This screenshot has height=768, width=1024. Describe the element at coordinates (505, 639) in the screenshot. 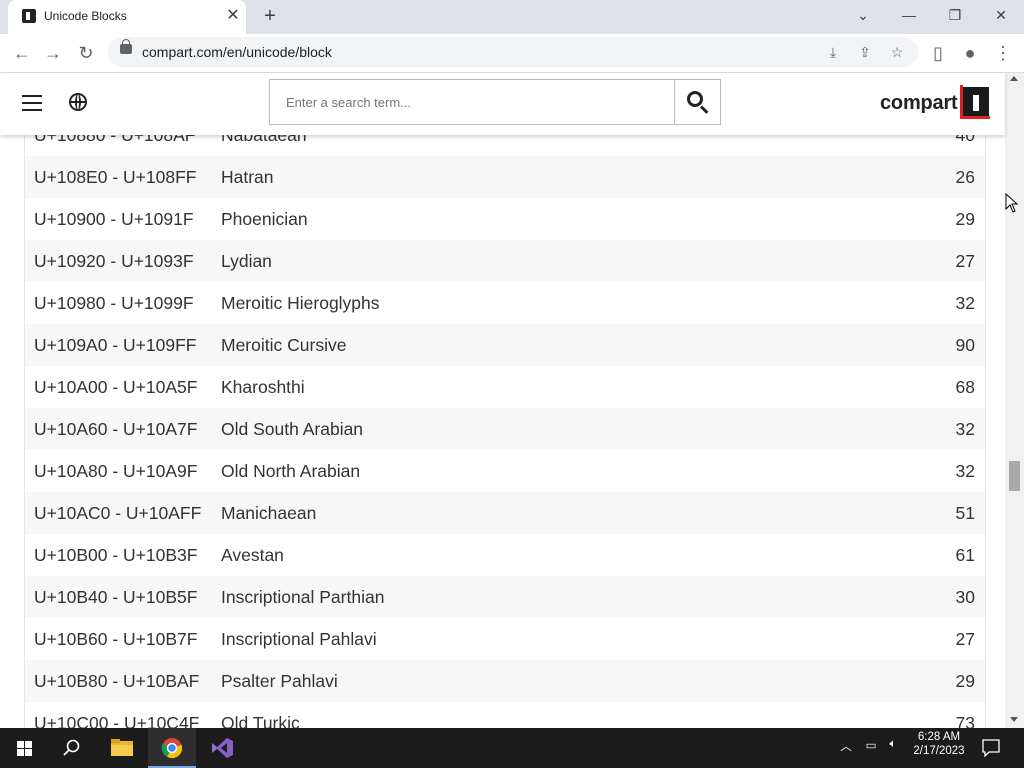

I see `table-row: U+10B60 - U+10B7F Inscriptional Pahlavi 27` at that location.